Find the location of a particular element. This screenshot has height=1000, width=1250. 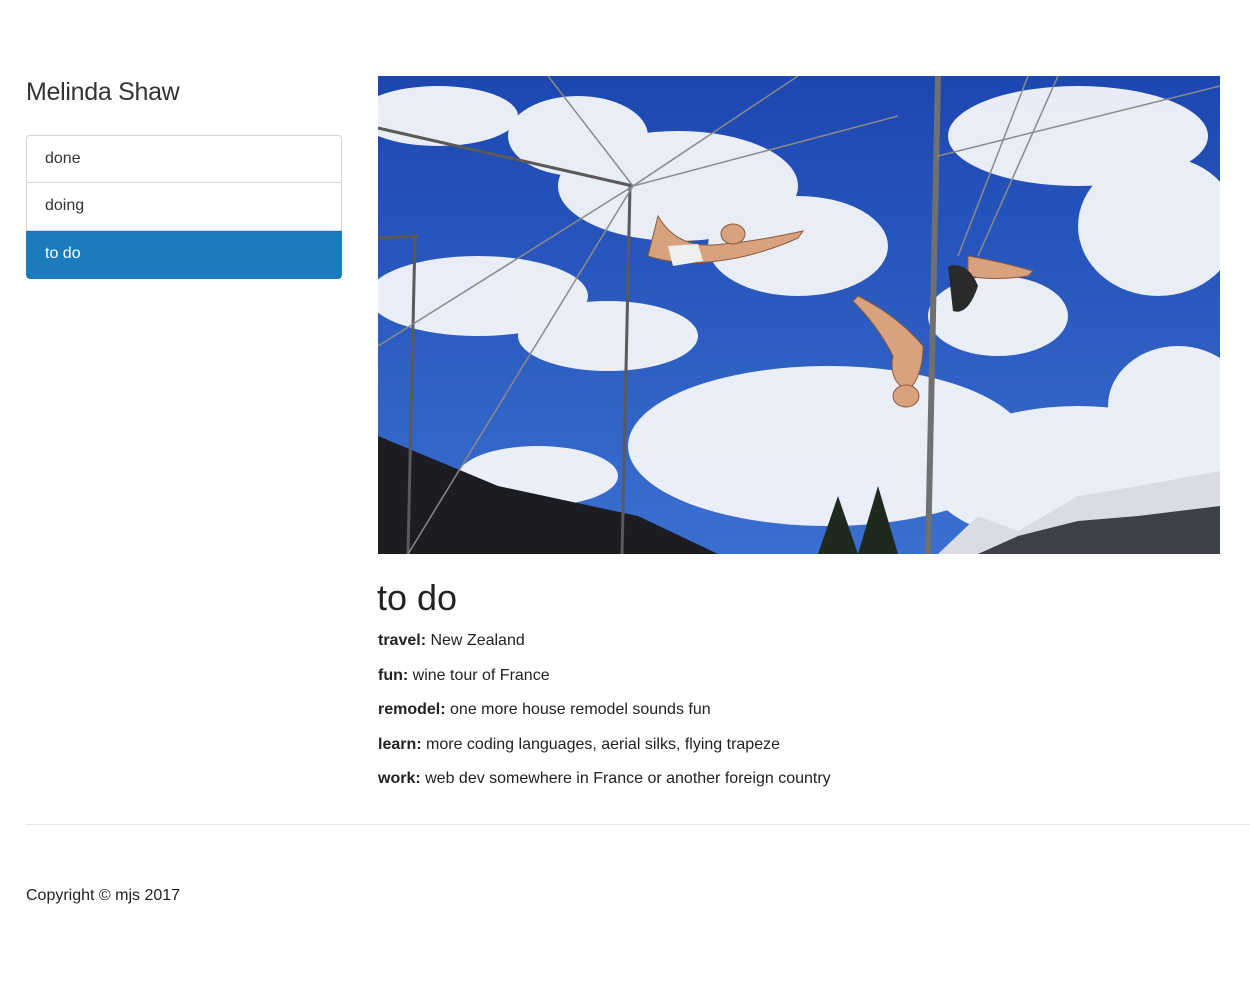

footer-copyright: Copyright © mjs 2017 is located at coordinates (103, 895).